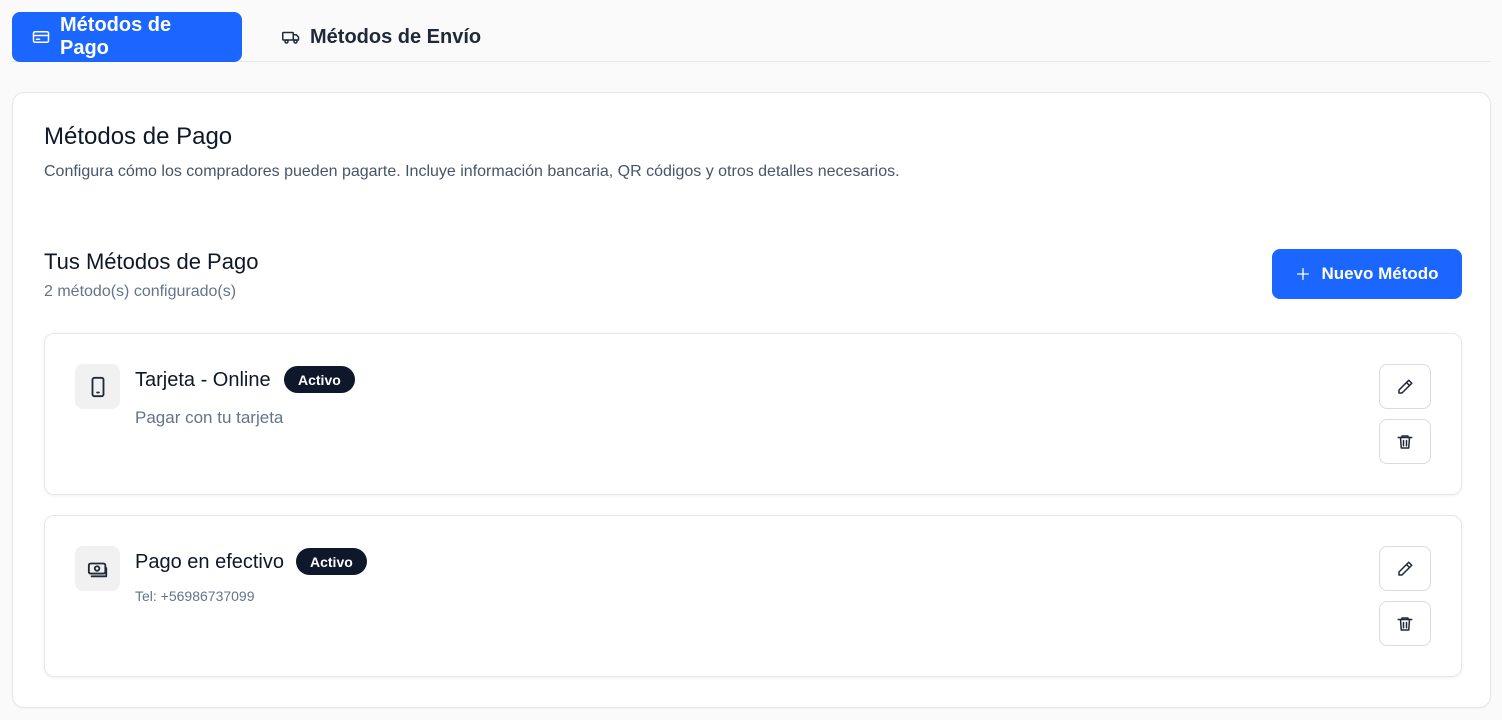 The image size is (1502, 720). I want to click on cash-icon, so click(97, 569).